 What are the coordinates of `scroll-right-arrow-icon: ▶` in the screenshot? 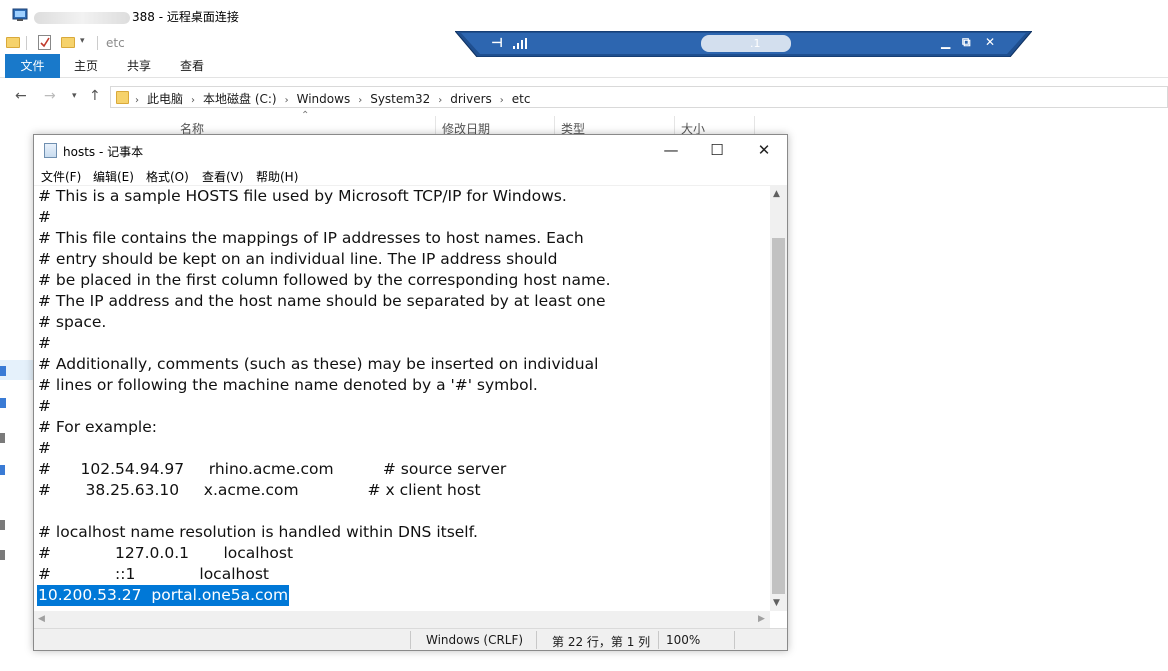 It's located at (761, 619).